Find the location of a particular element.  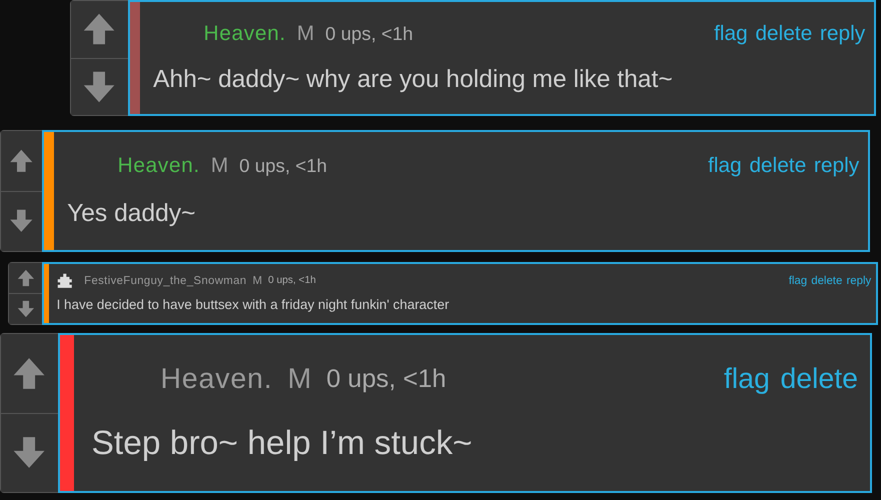

username: FestiveFunguy_the_Snowman is located at coordinates (165, 280).